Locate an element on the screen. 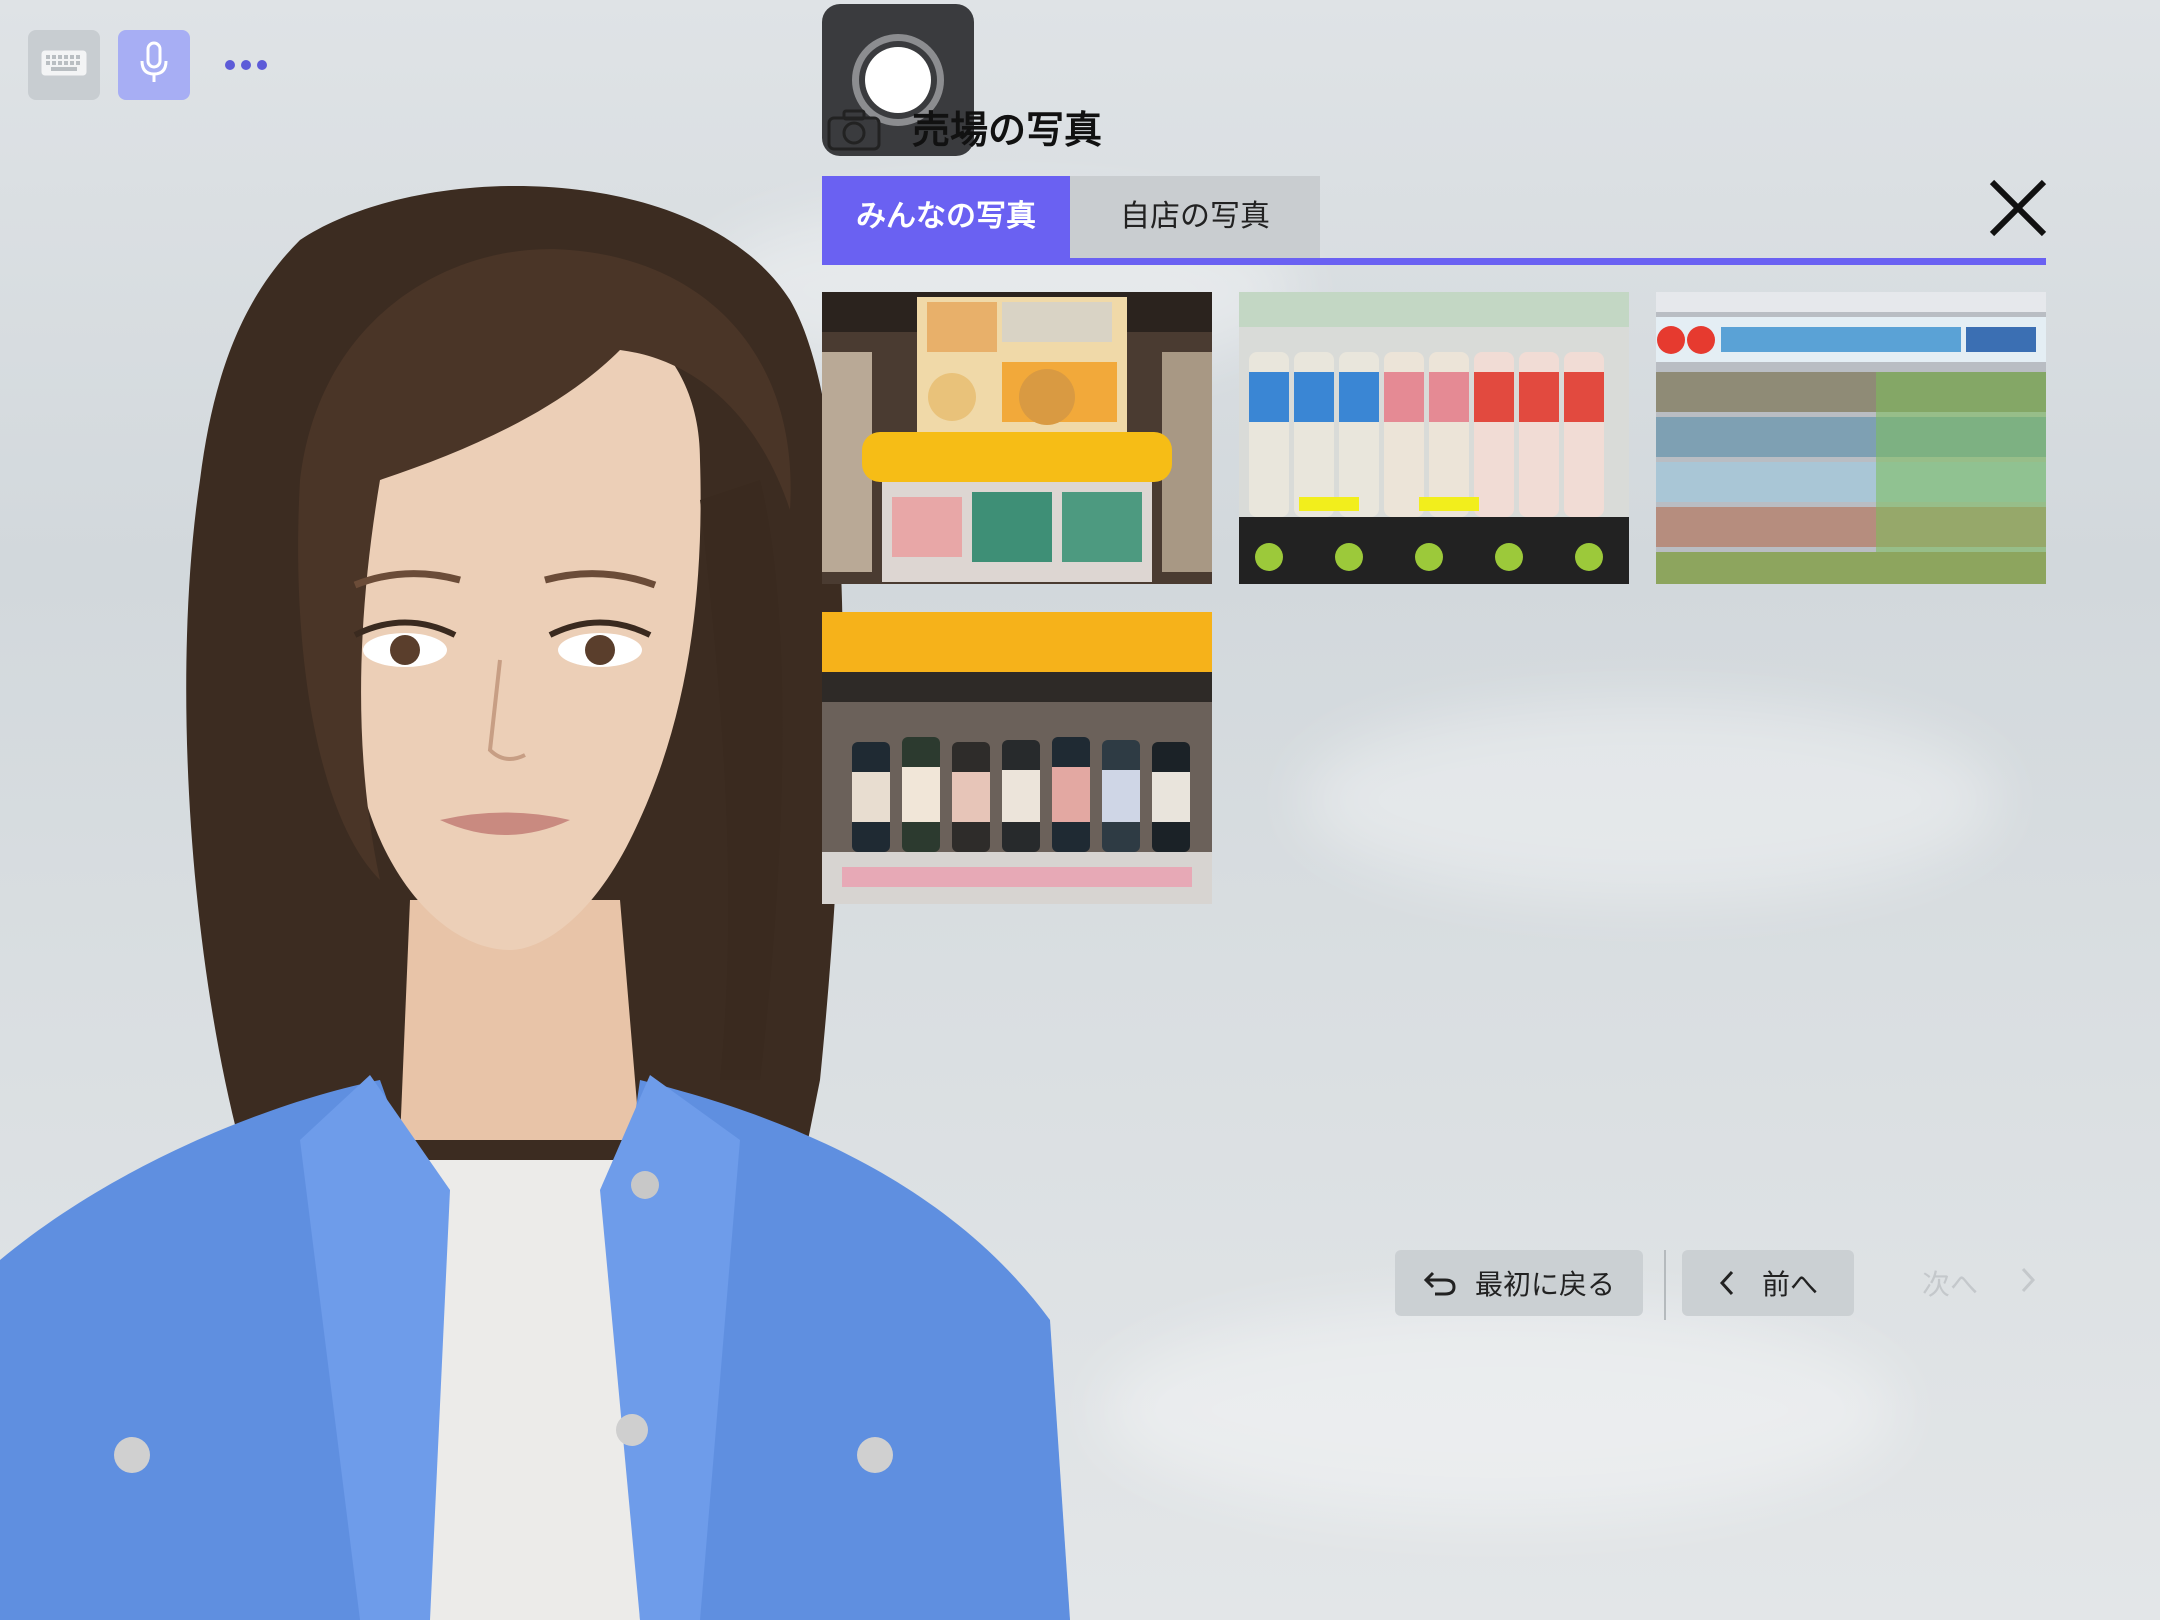 The width and height of the screenshot is (2160, 1620). microphone-icon is located at coordinates (154, 65).